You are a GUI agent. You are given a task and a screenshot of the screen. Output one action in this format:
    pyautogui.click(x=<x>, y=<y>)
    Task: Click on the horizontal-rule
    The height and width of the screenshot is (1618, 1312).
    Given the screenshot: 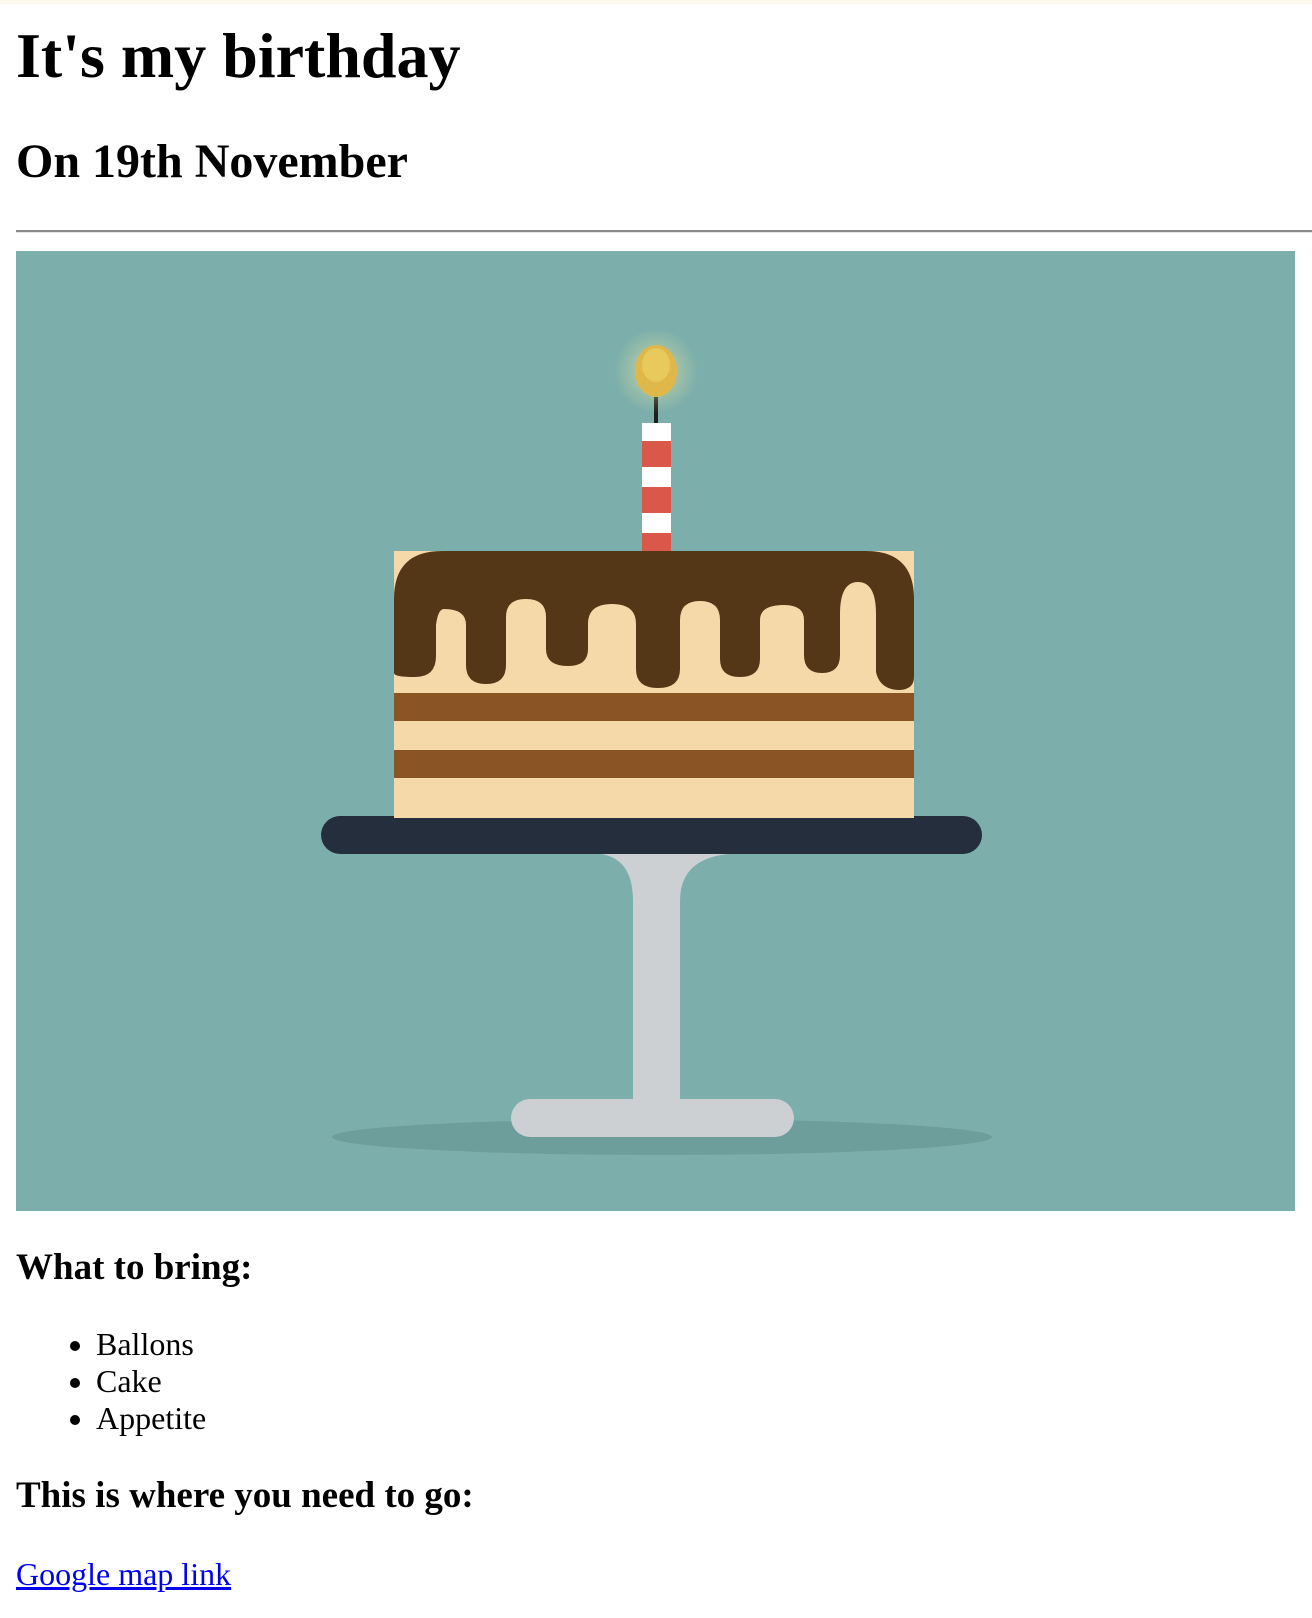 What is the action you would take?
    pyautogui.click(x=664, y=231)
    